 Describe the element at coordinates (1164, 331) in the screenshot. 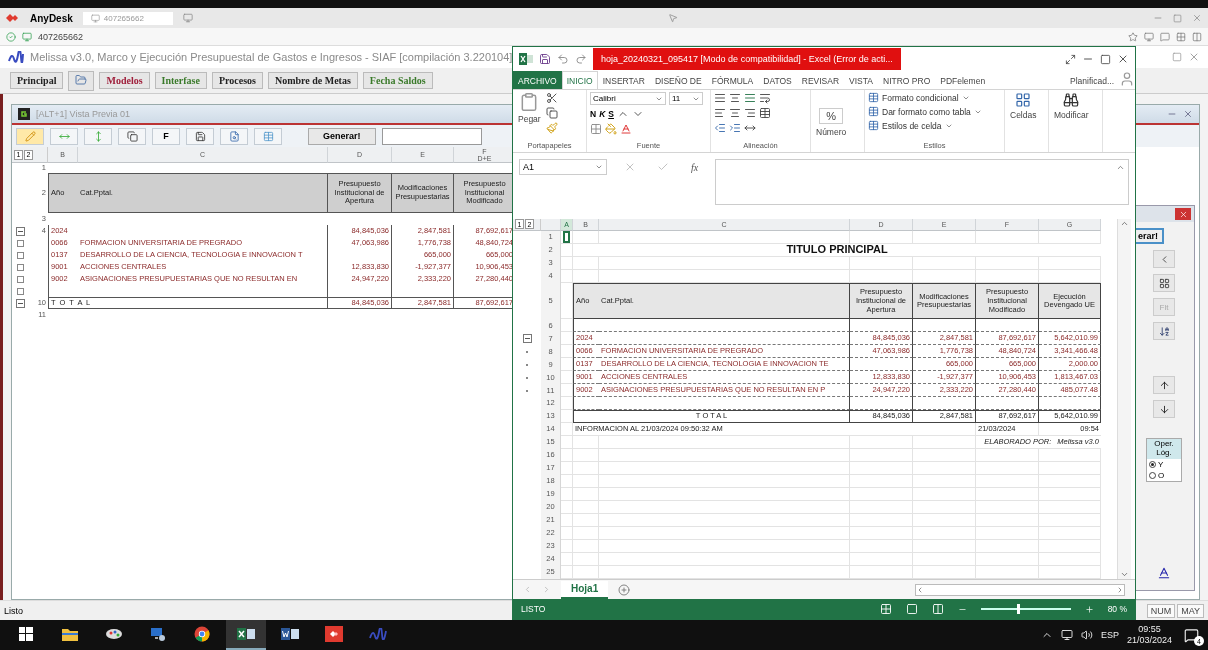

I see `sort-button` at that location.